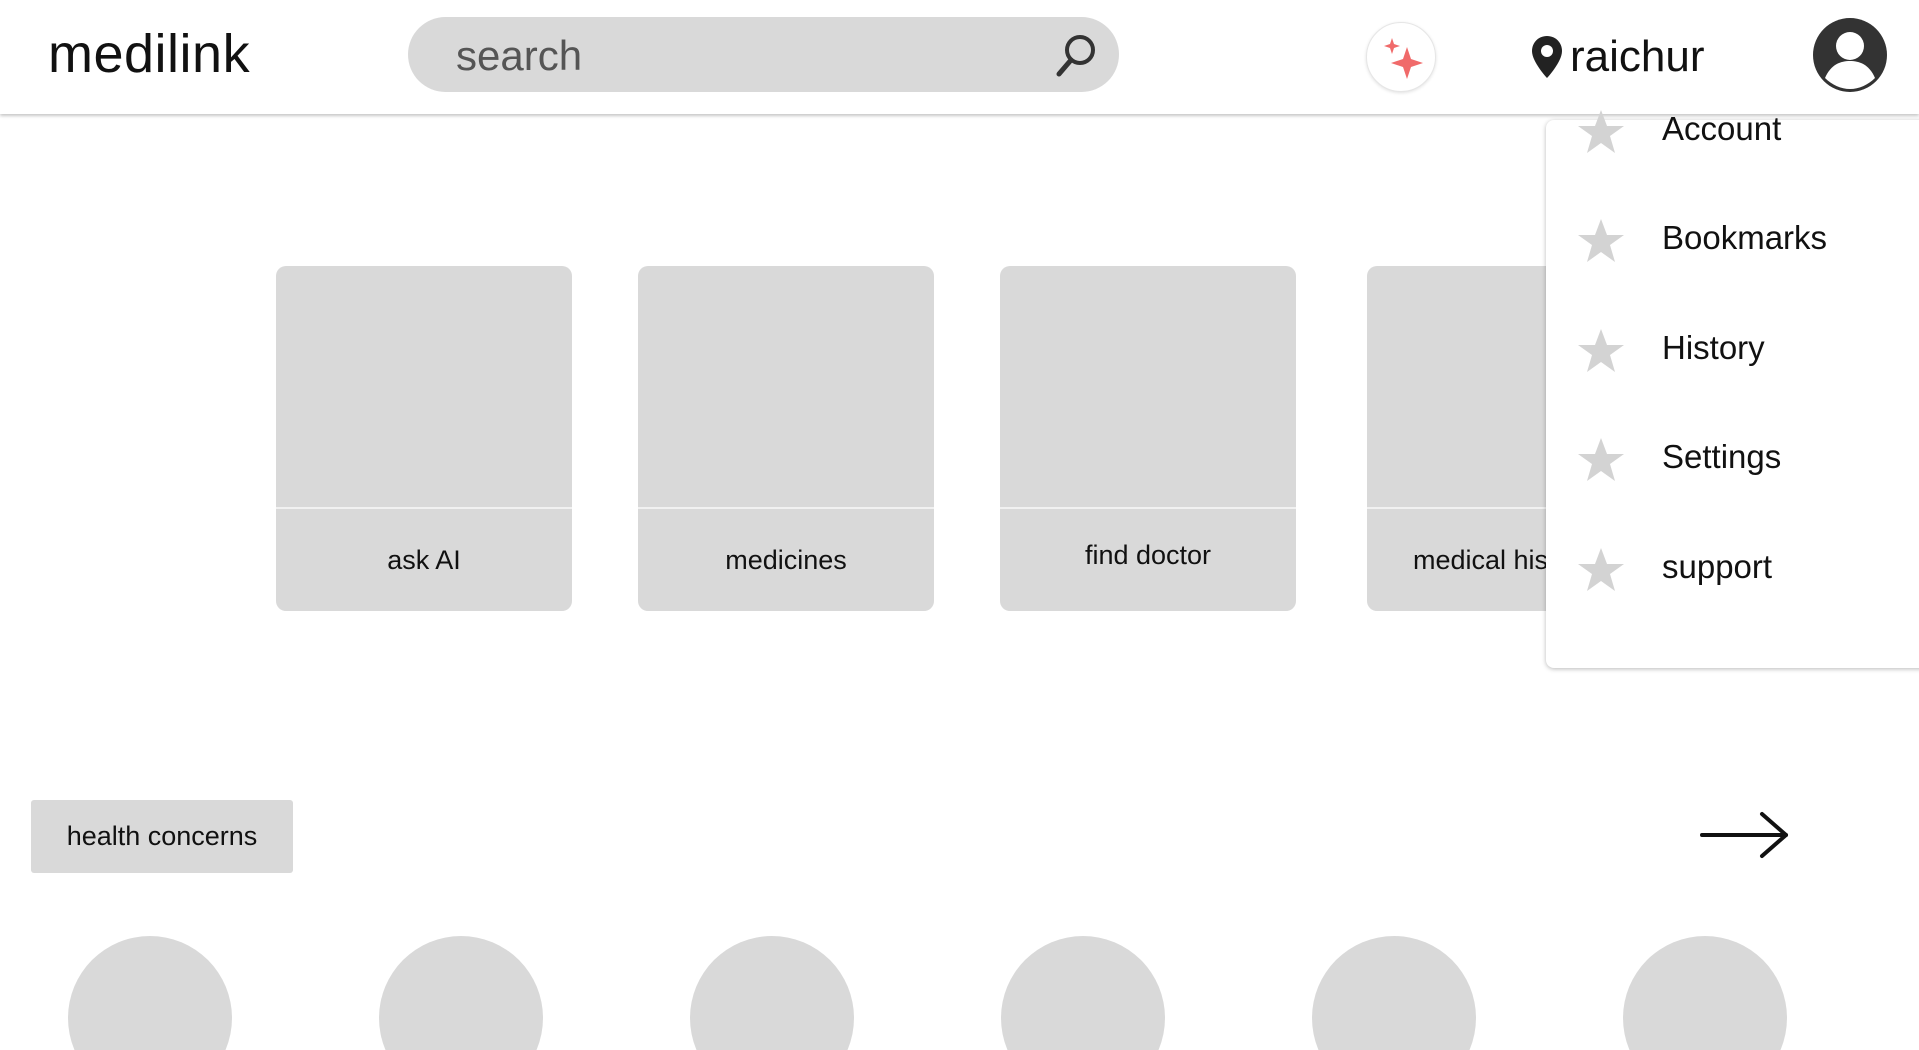  I want to click on menu-item-label: History, so click(1713, 347).